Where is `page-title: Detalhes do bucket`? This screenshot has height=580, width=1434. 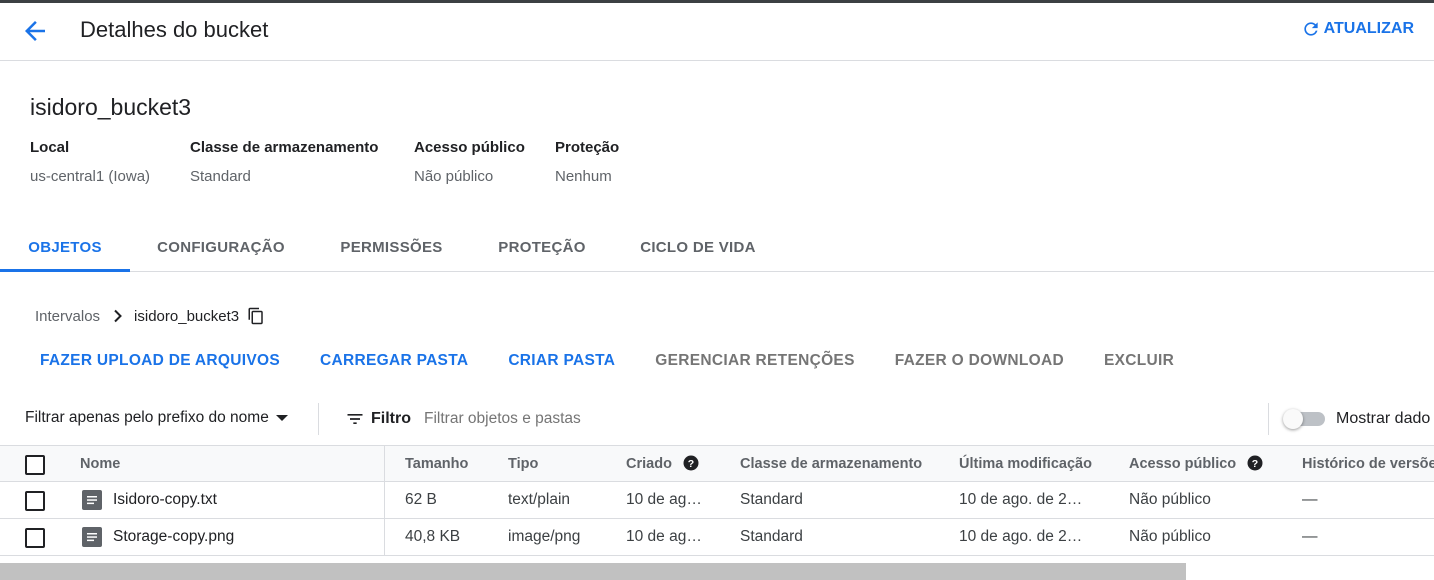
page-title: Detalhes do bucket is located at coordinates (174, 29).